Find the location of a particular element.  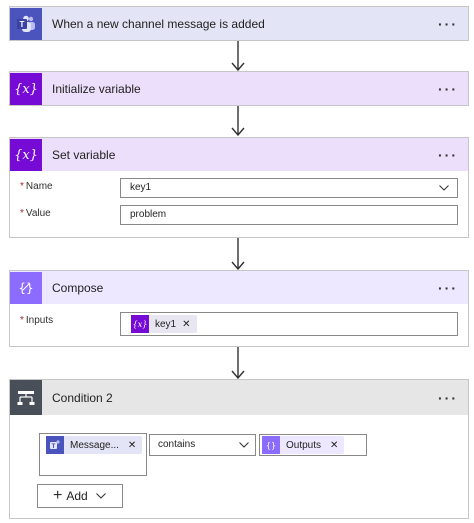

condition-left-operand: T Message... ✕ is located at coordinates (93, 454).